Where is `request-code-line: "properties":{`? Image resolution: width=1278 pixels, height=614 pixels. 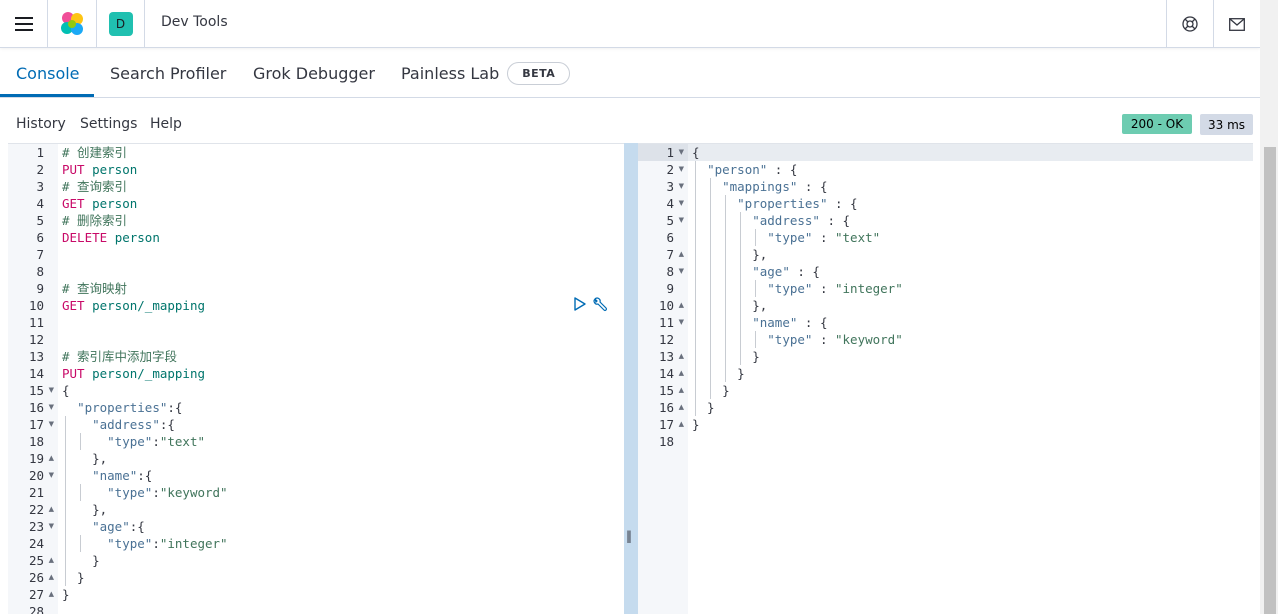
request-code-line: "properties":{ is located at coordinates (122, 407).